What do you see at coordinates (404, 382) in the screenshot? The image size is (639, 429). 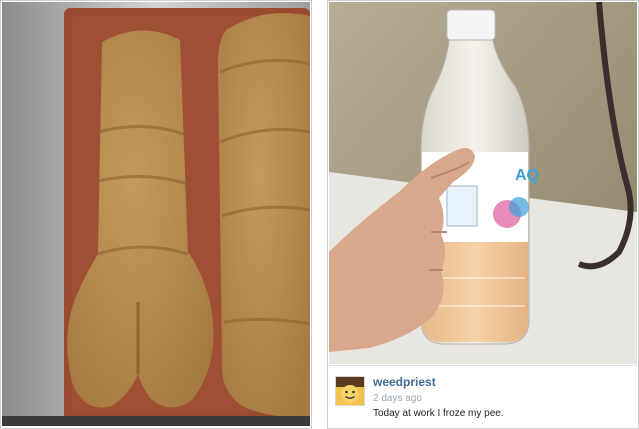 I see `post-username: weedpriest` at bounding box center [404, 382].